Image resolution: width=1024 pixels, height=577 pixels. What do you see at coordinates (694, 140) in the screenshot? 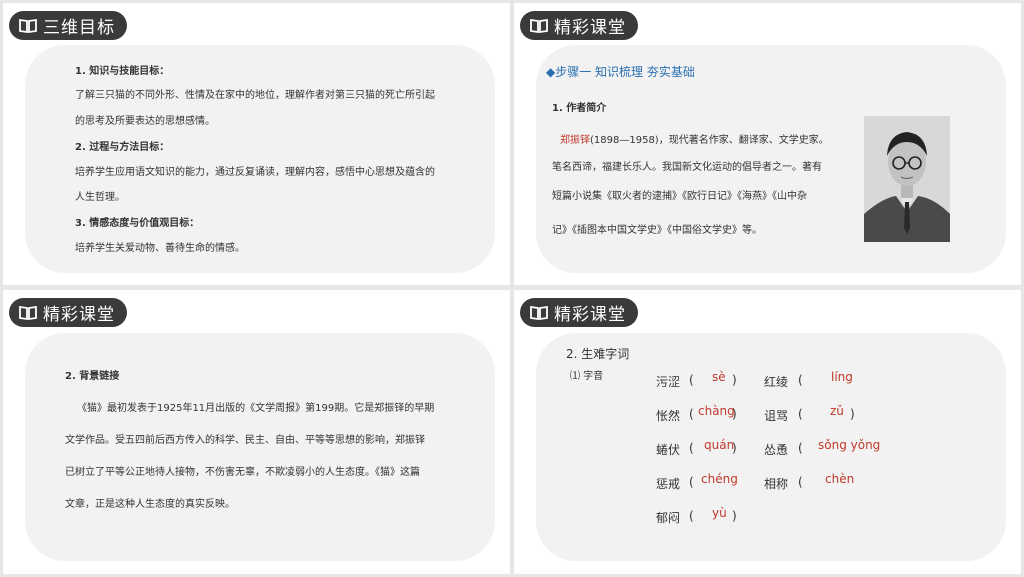
I see `author-intro-line: 郑振铎(1898—1958)，现代著名作家、翻译家、文学史家。` at bounding box center [694, 140].